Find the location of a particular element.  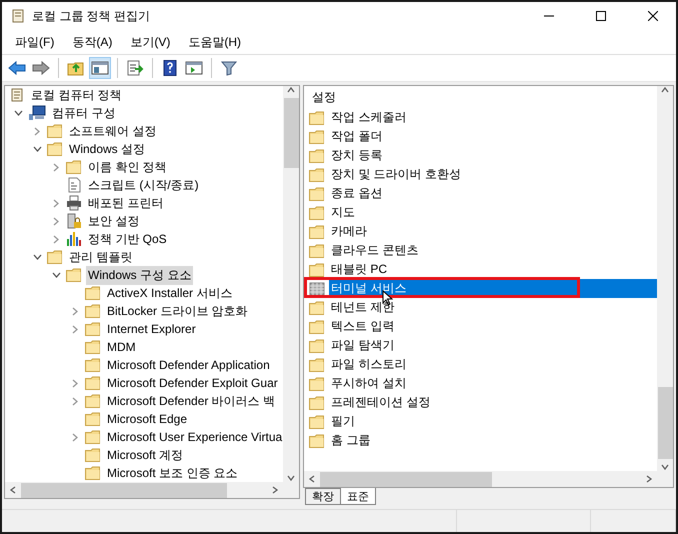

back-arrow-icon is located at coordinates (17, 68).